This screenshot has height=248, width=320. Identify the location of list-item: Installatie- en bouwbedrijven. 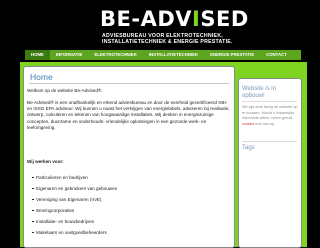
(74, 221).